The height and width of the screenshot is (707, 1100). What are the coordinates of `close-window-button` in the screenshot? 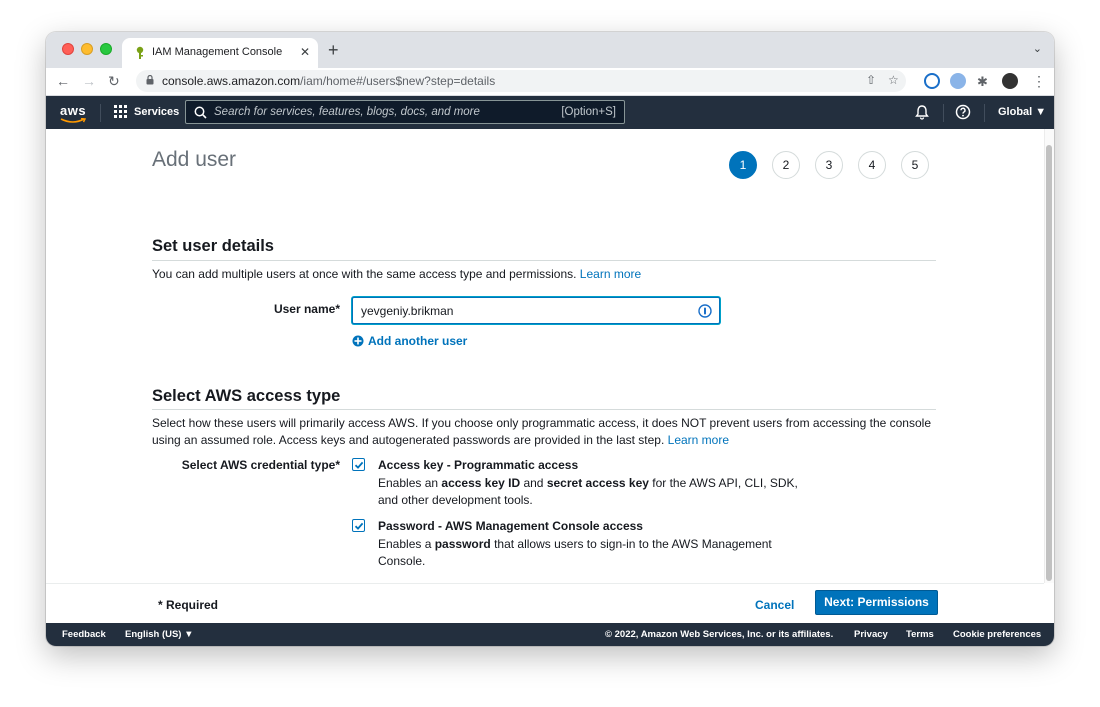 It's located at (68, 49).